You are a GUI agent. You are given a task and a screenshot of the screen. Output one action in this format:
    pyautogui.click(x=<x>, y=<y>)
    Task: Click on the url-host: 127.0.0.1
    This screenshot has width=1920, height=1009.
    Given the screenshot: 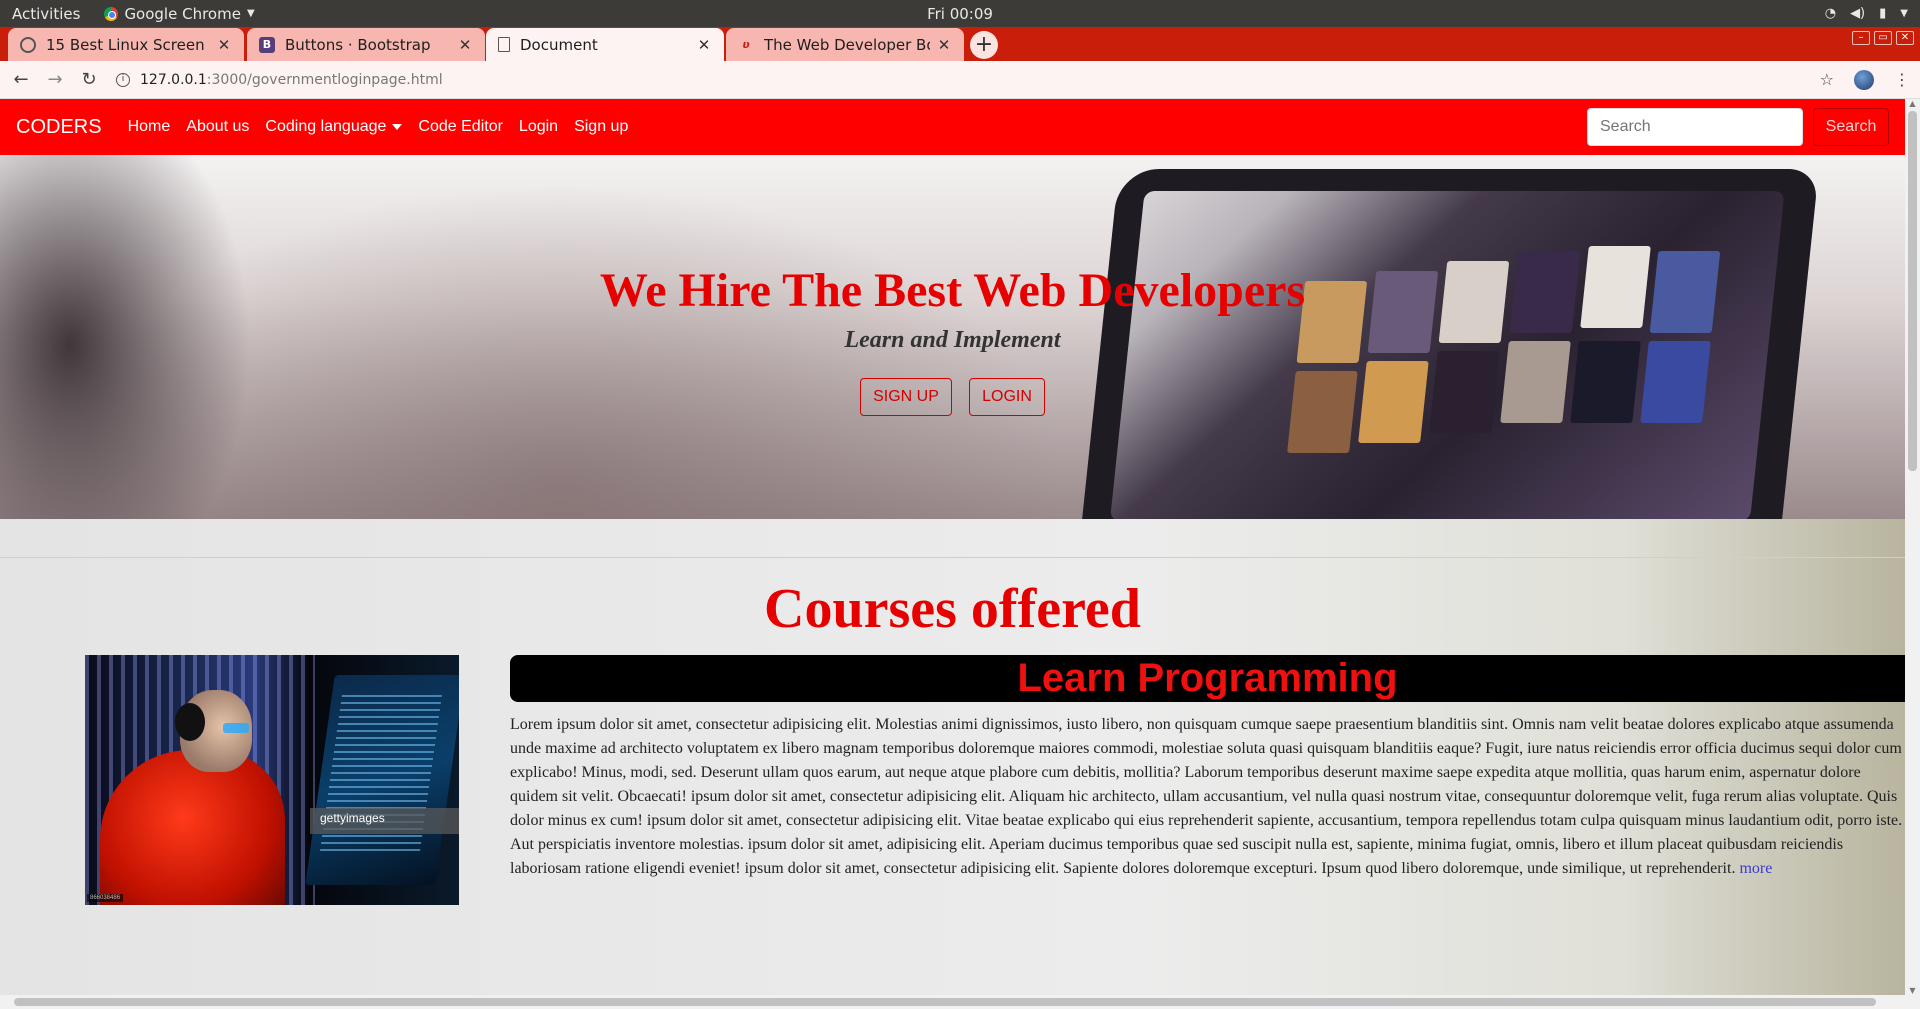 What is the action you would take?
    pyautogui.click(x=173, y=79)
    